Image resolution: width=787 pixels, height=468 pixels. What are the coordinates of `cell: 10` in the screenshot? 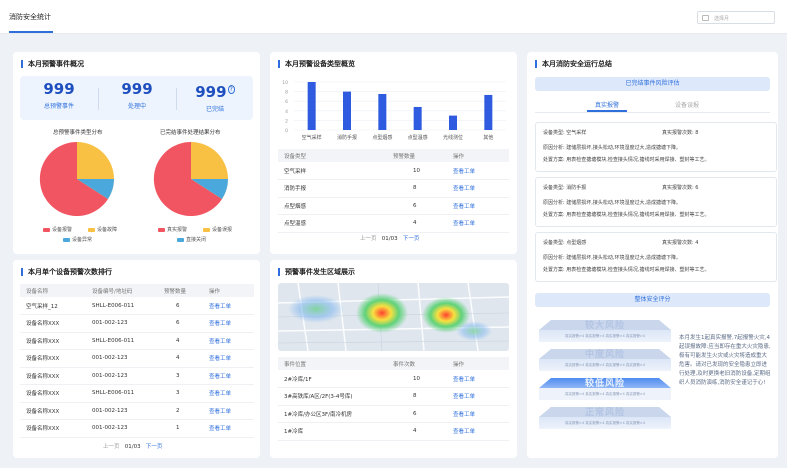 It's located at (423, 379).